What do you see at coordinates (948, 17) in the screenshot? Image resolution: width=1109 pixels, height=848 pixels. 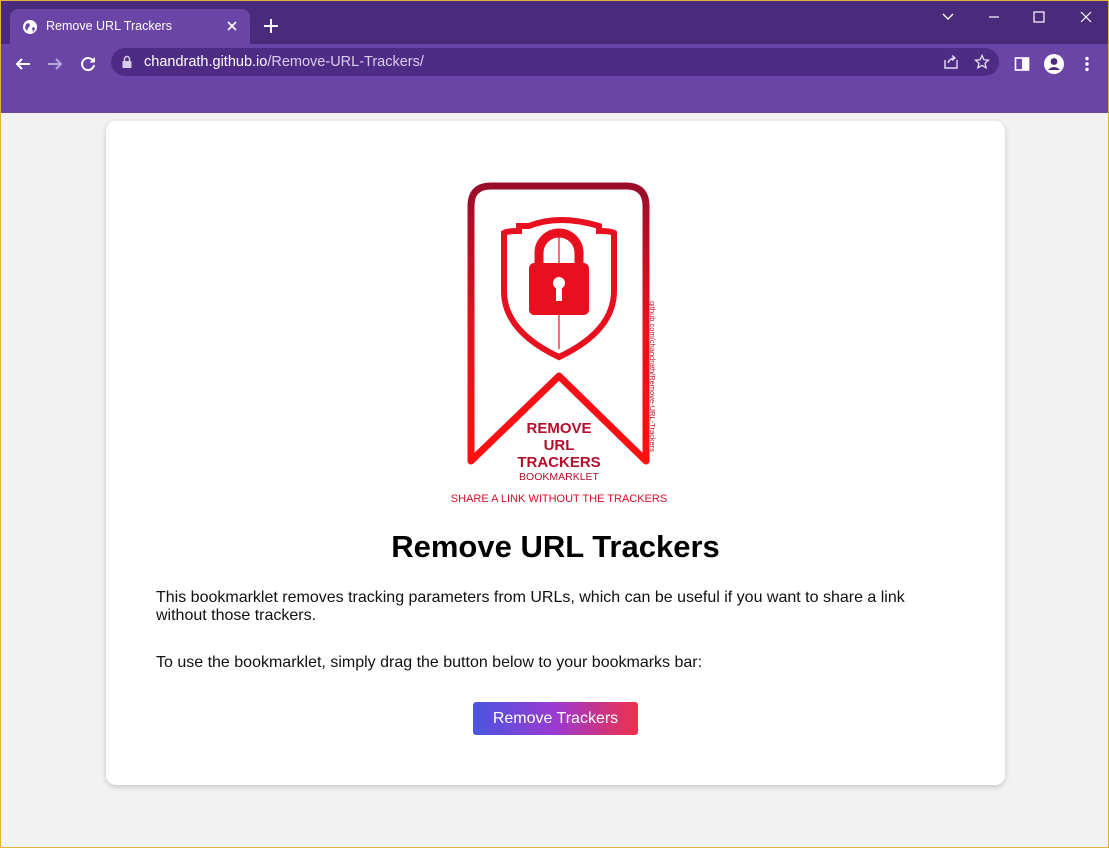 I see `tab-search-icon` at bounding box center [948, 17].